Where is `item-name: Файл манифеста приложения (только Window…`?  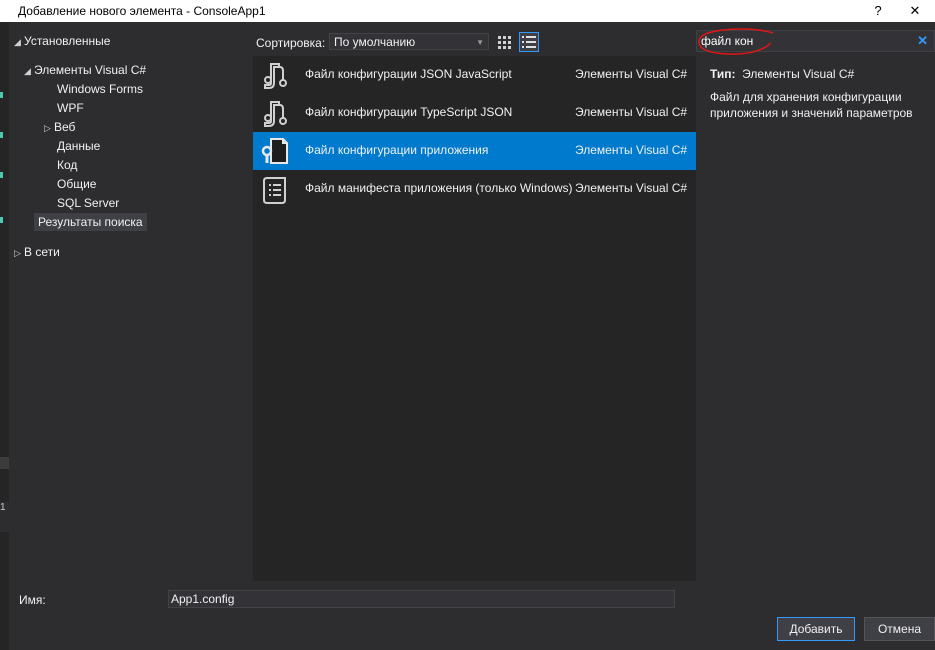
item-name: Файл манифеста приложения (только Window… is located at coordinates (439, 188).